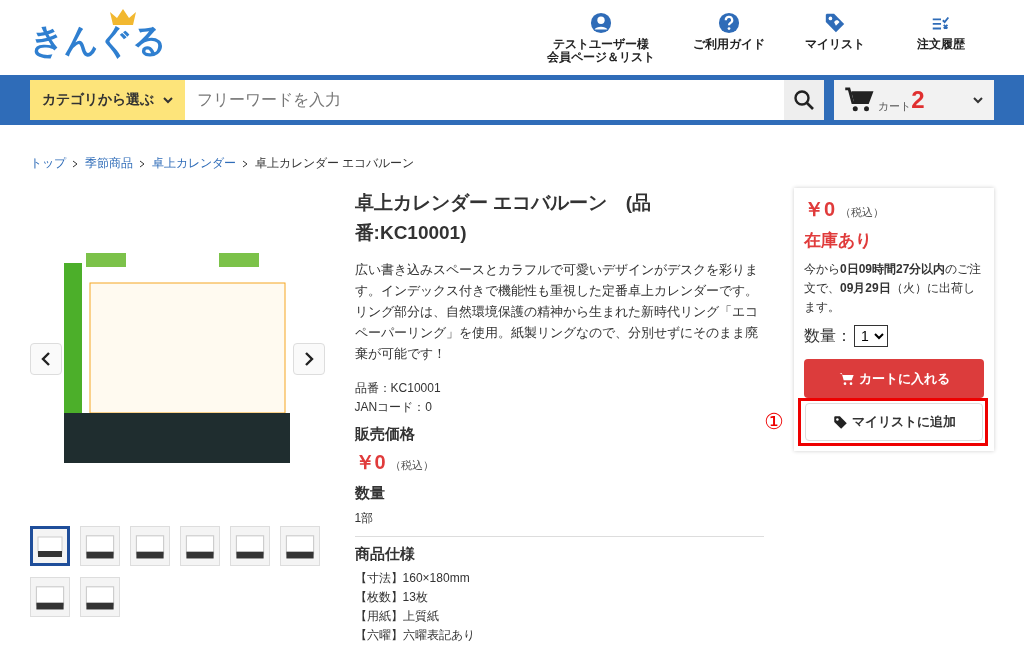 This screenshot has height=657, width=1024. I want to click on add-to-list-button: マイリストに追加, so click(894, 422).